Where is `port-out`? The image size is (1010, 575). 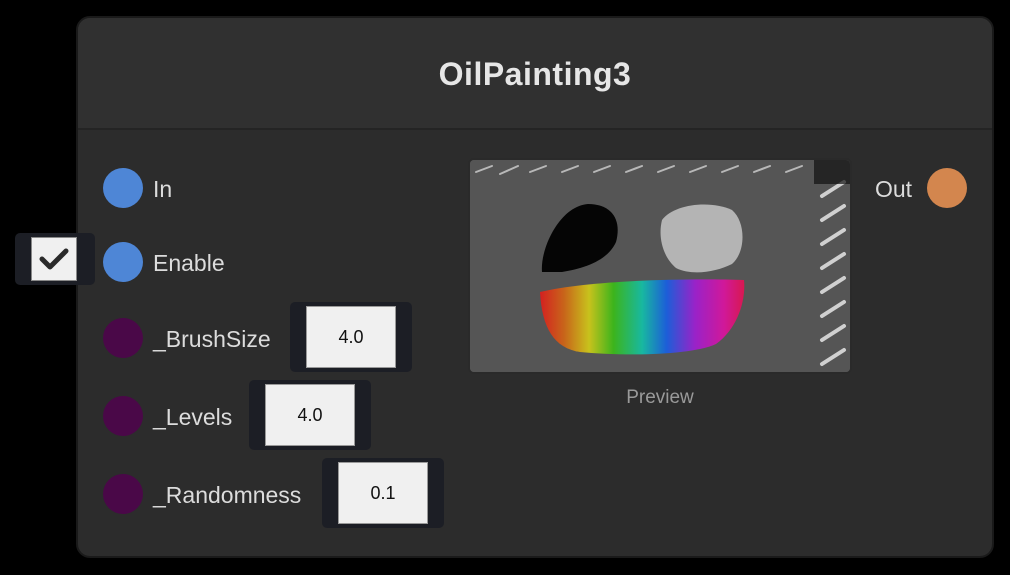 port-out is located at coordinates (947, 188).